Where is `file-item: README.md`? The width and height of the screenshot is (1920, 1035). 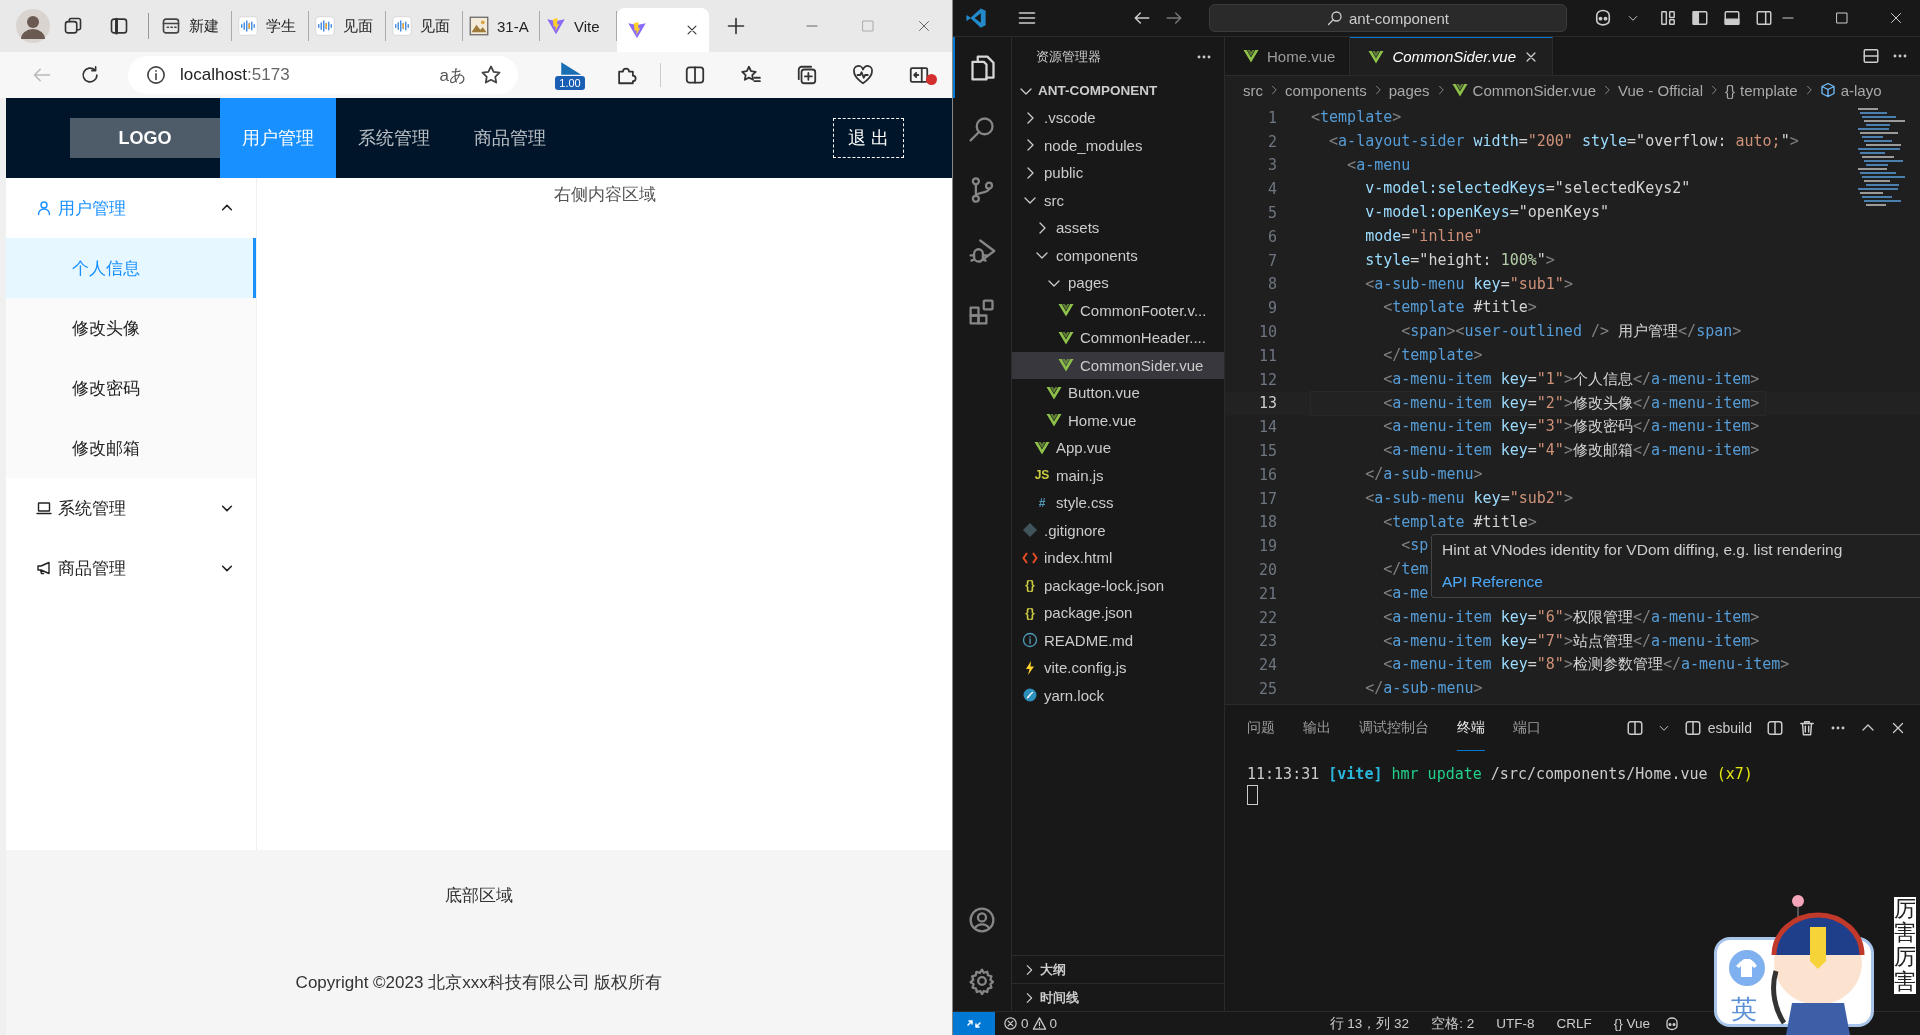
file-item: README.md is located at coordinates (1118, 640).